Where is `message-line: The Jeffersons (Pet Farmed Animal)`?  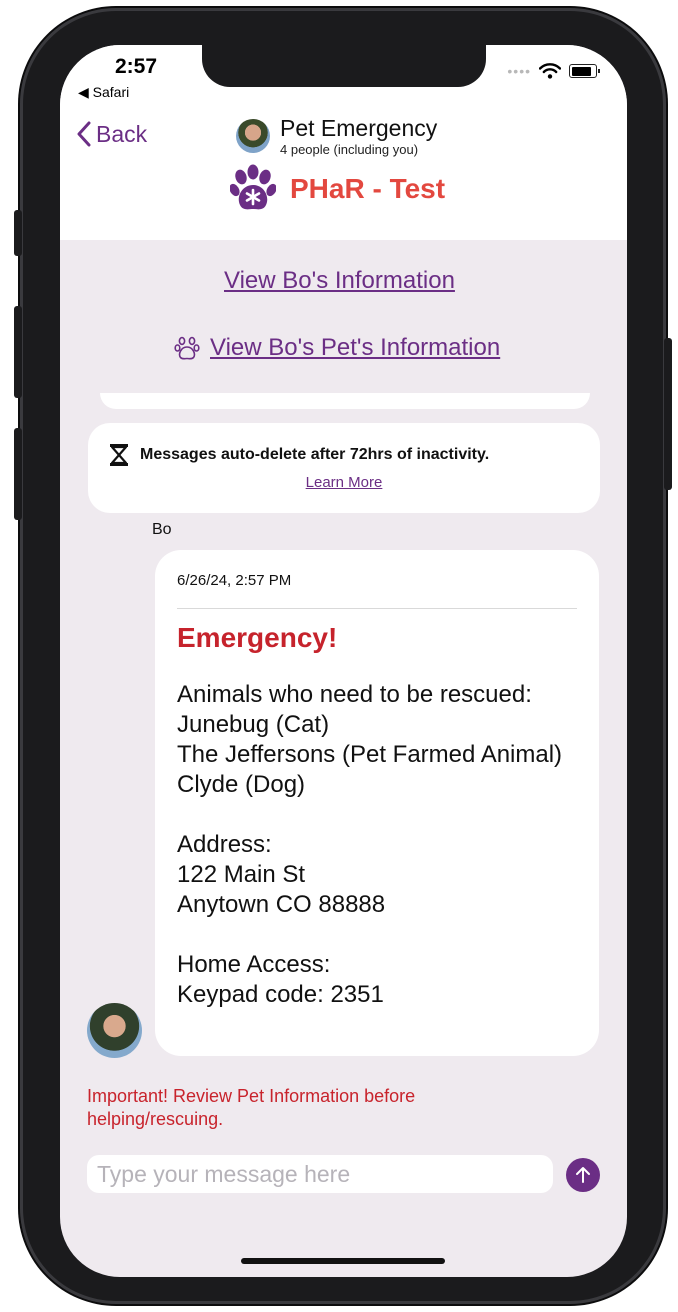
message-line: The Jeffersons (Pet Farmed Animal) is located at coordinates (370, 754).